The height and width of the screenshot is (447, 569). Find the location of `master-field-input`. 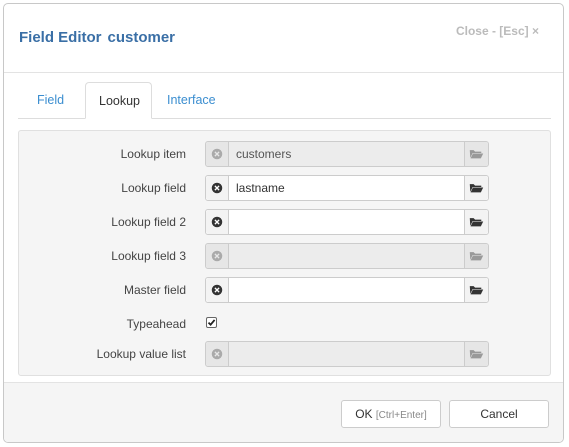

master-field-input is located at coordinates (347, 290).